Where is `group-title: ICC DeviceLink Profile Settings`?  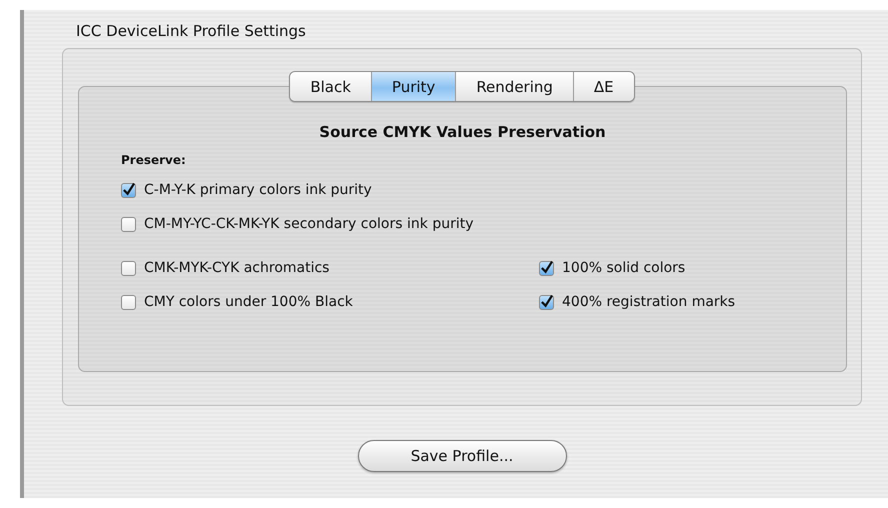 group-title: ICC DeviceLink Profile Settings is located at coordinates (191, 32).